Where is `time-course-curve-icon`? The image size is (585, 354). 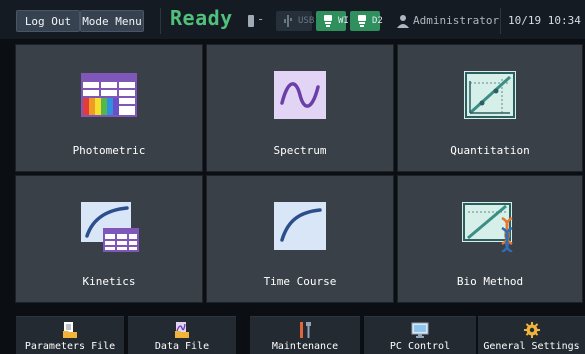
time-course-curve-icon is located at coordinates (300, 226).